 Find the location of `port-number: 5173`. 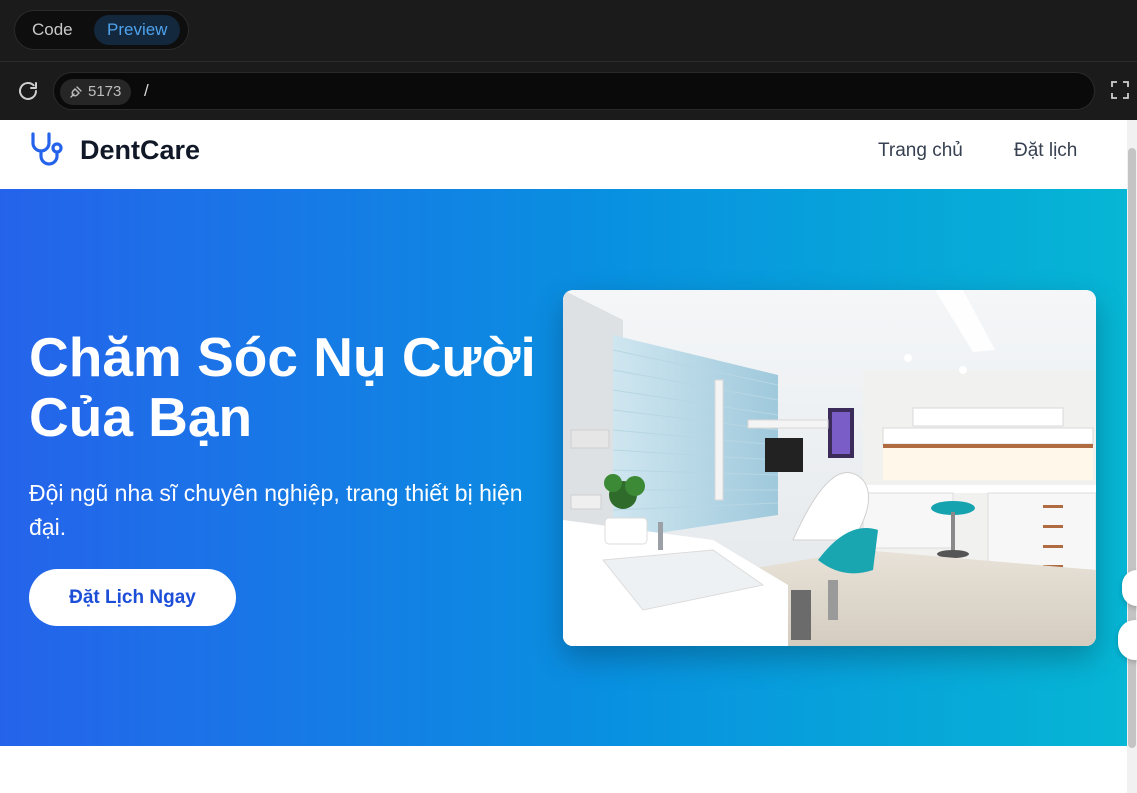

port-number: 5173 is located at coordinates (105, 91).